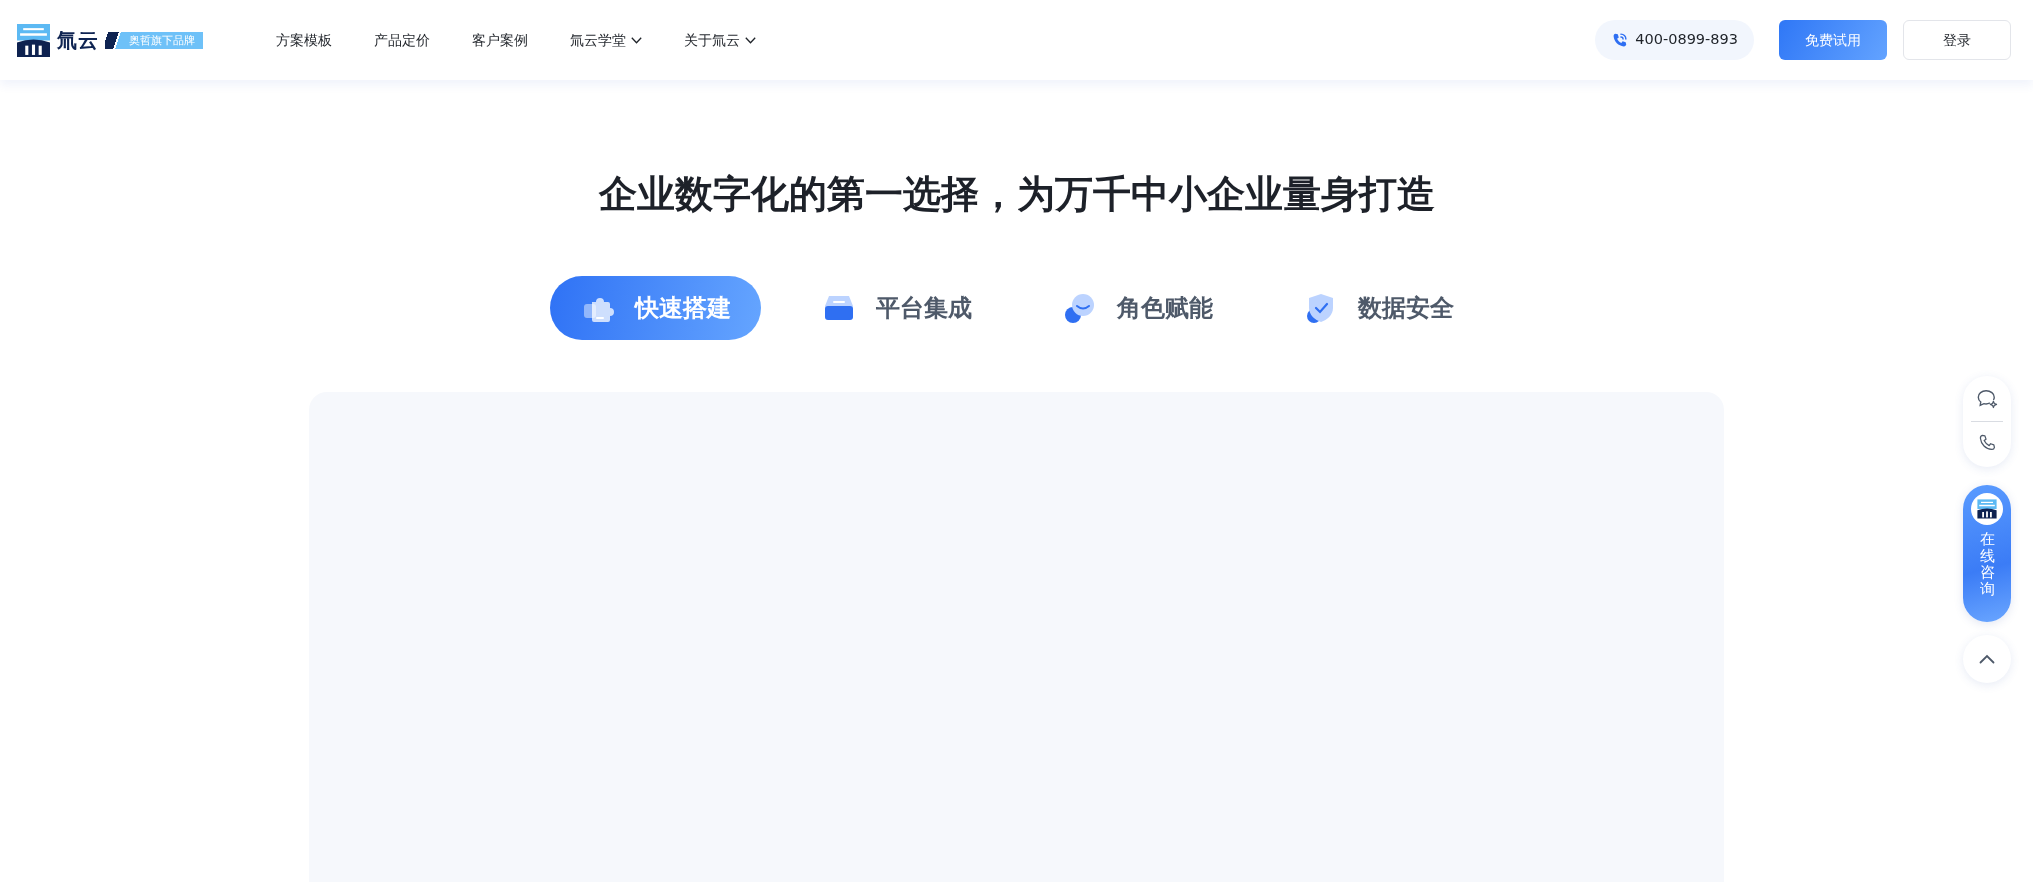 This screenshot has width=2033, height=882. I want to click on nav-link: 方案模板, so click(304, 40).